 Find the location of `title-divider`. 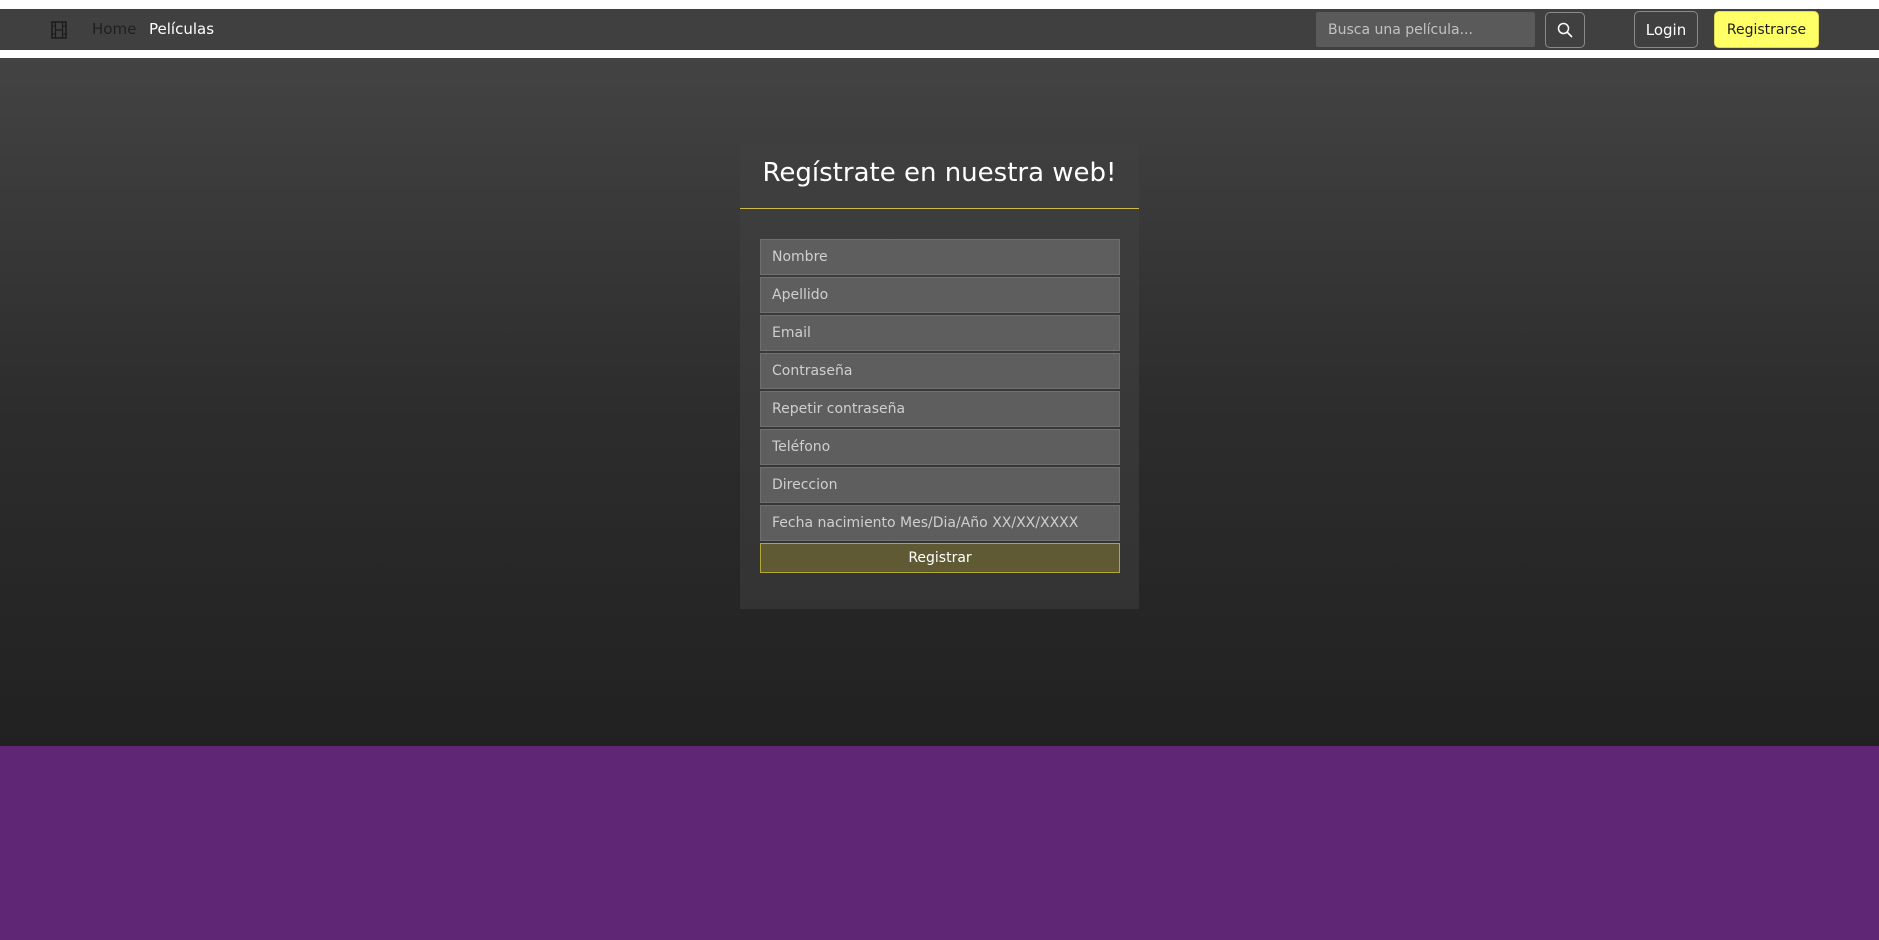

title-divider is located at coordinates (939, 208).